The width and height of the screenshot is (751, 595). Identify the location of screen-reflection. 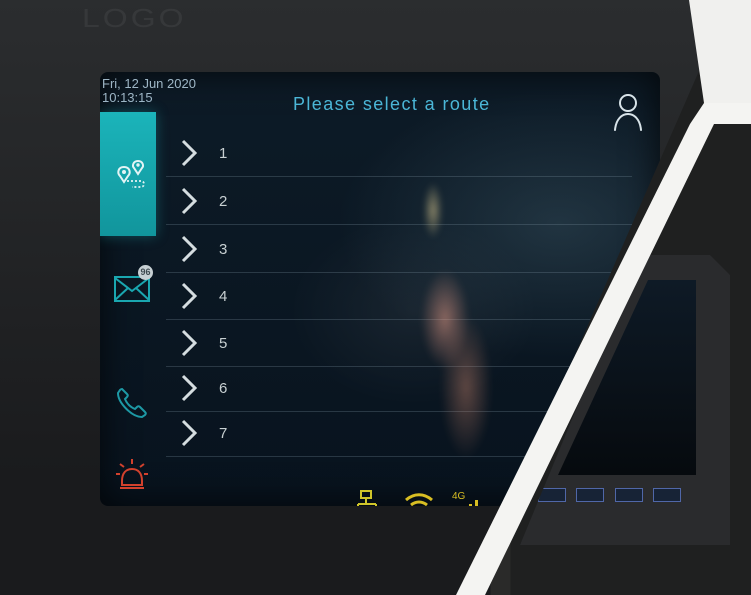
(457, 326).